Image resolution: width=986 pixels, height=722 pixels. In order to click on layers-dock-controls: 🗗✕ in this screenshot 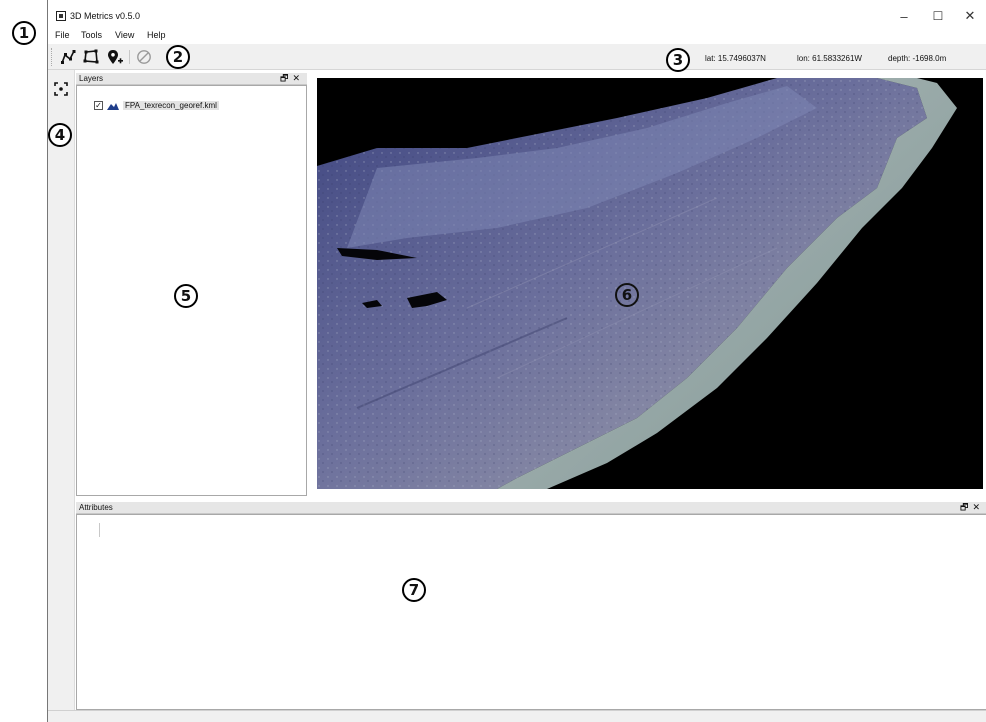, I will do `click(292, 78)`.